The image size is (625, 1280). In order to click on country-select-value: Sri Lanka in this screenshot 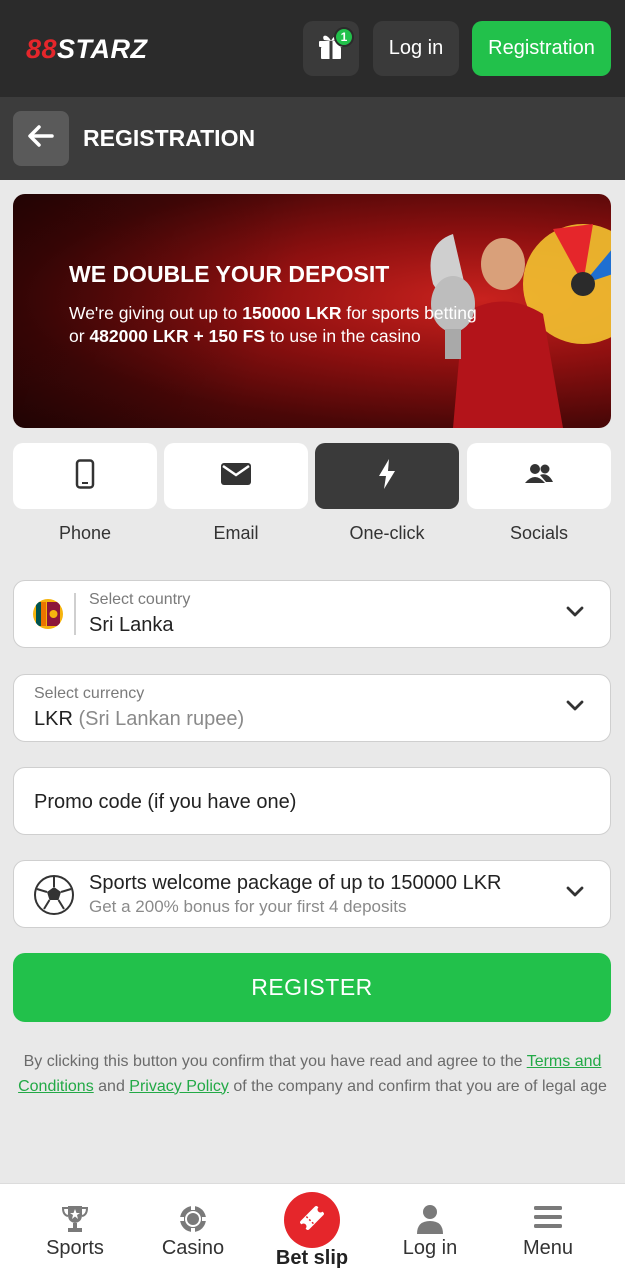, I will do `click(131, 625)`.